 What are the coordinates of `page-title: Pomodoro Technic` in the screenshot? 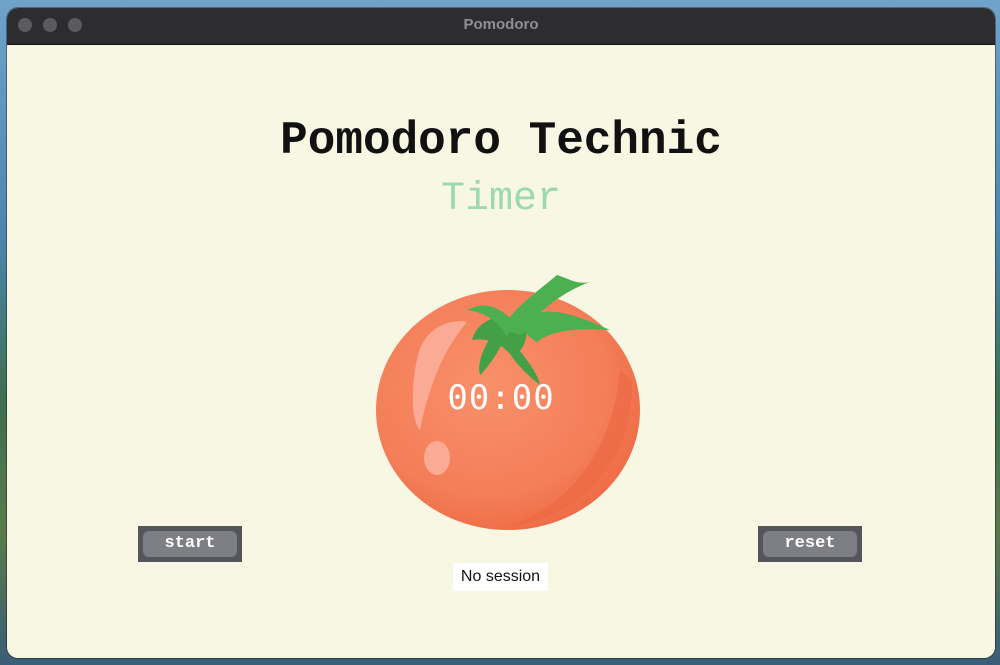 It's located at (501, 141).